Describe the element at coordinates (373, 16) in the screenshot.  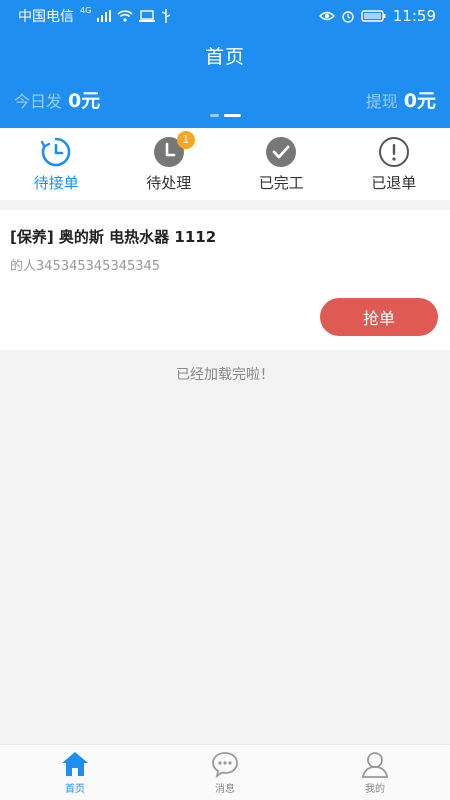
I see `battery-icon` at that location.